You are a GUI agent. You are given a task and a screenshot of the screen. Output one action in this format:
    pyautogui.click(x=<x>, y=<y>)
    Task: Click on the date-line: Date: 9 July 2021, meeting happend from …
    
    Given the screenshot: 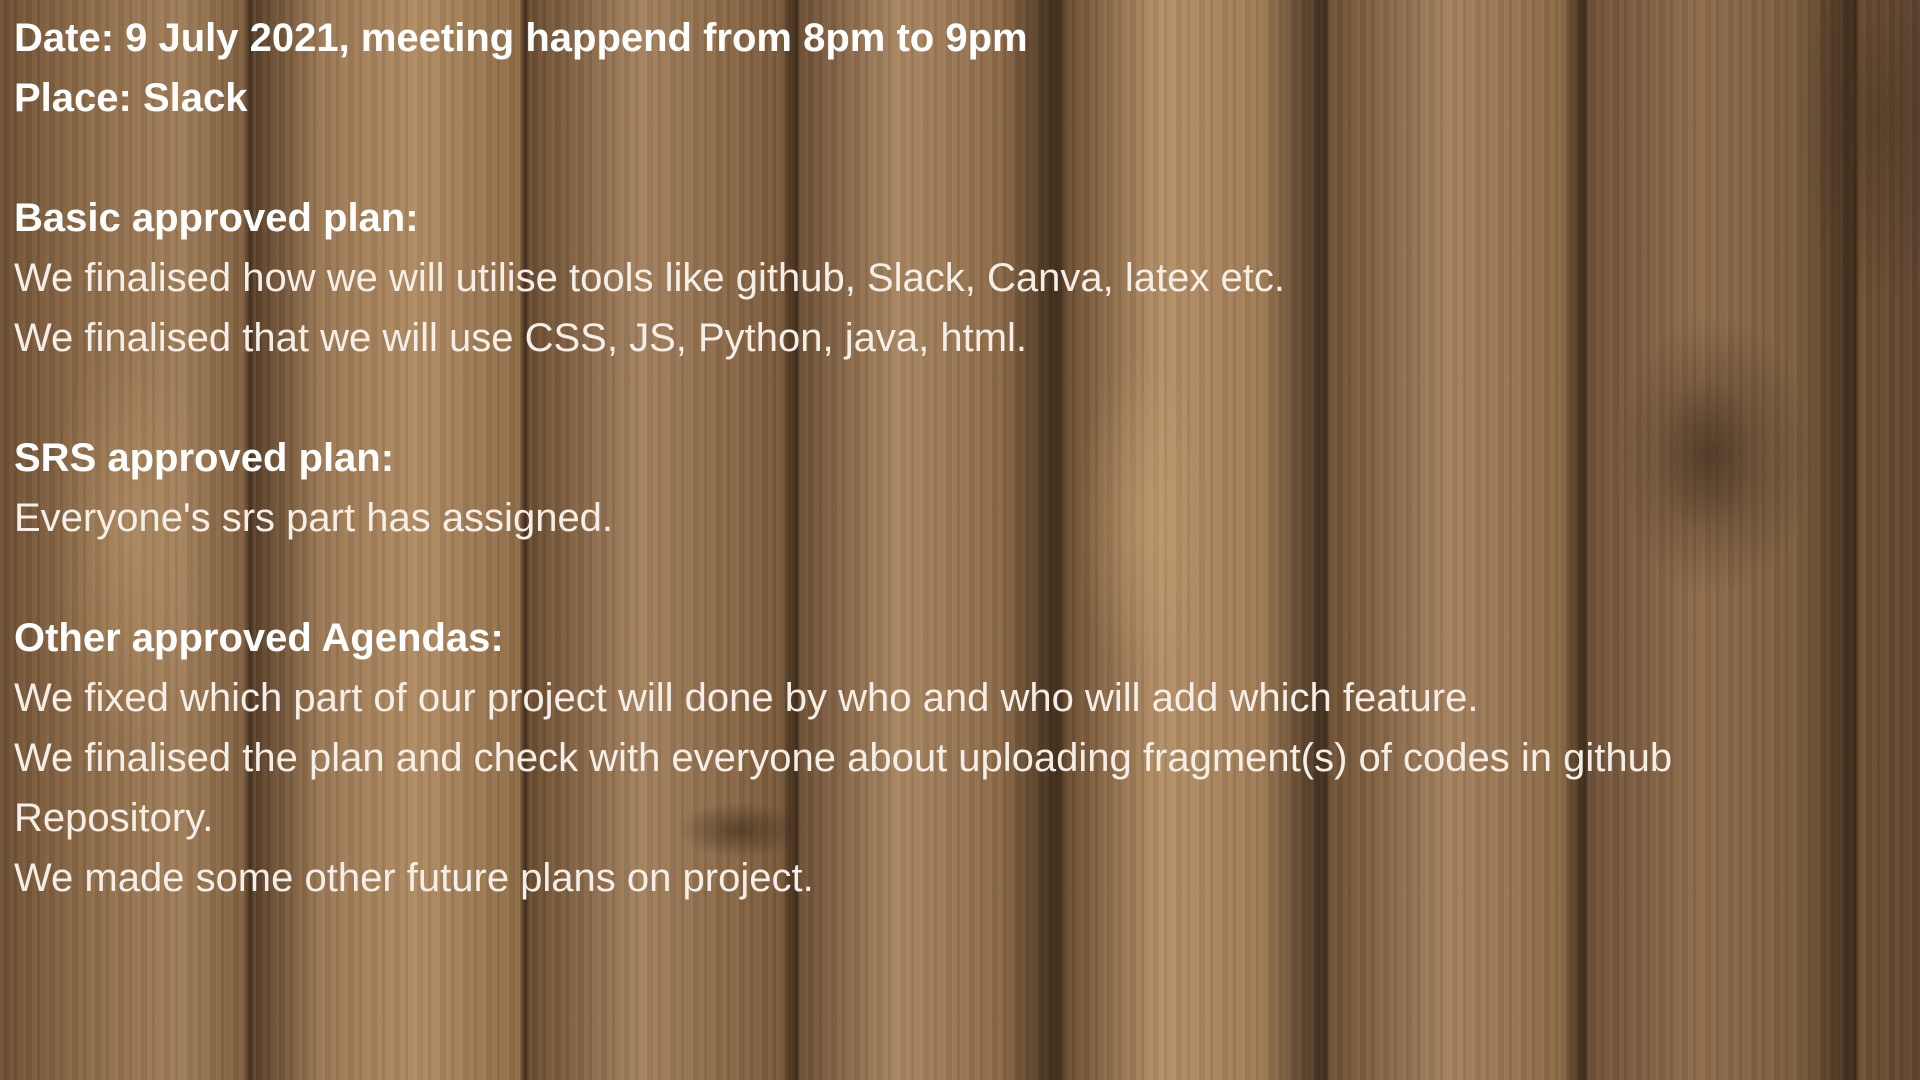 What is the action you would take?
    pyautogui.click(x=521, y=38)
    